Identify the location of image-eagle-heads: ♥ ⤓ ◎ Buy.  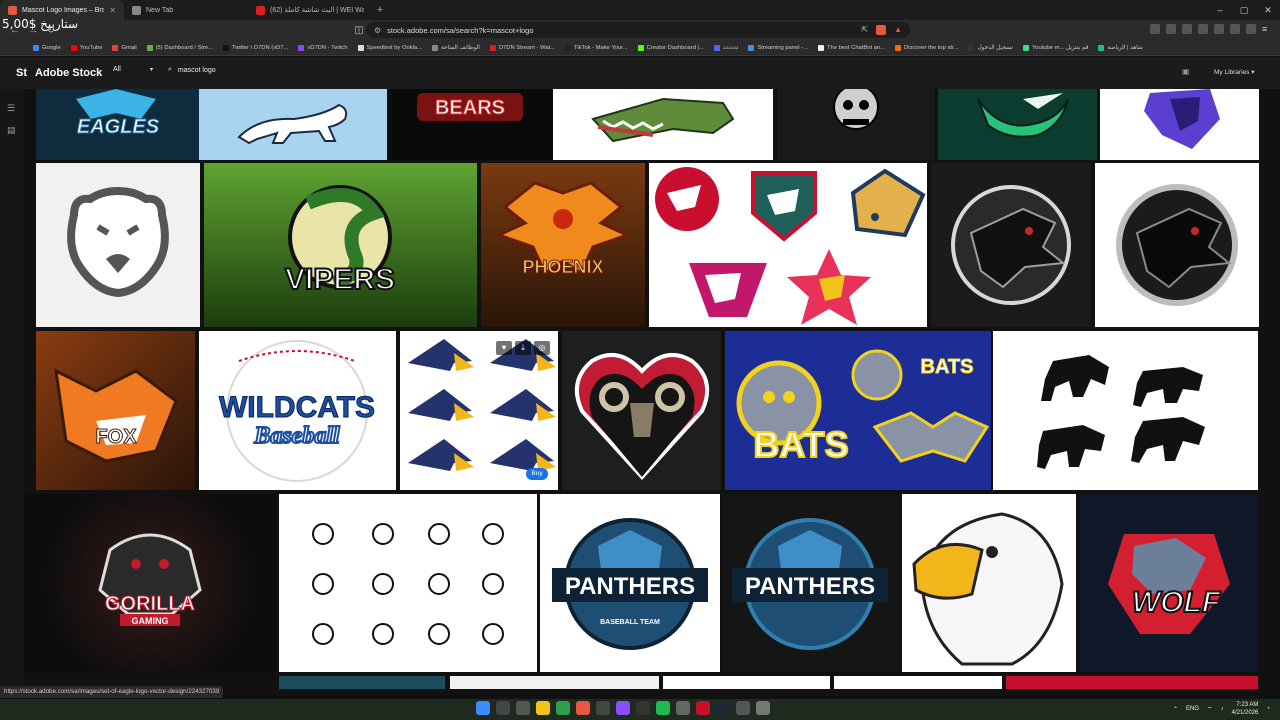
(479, 410).